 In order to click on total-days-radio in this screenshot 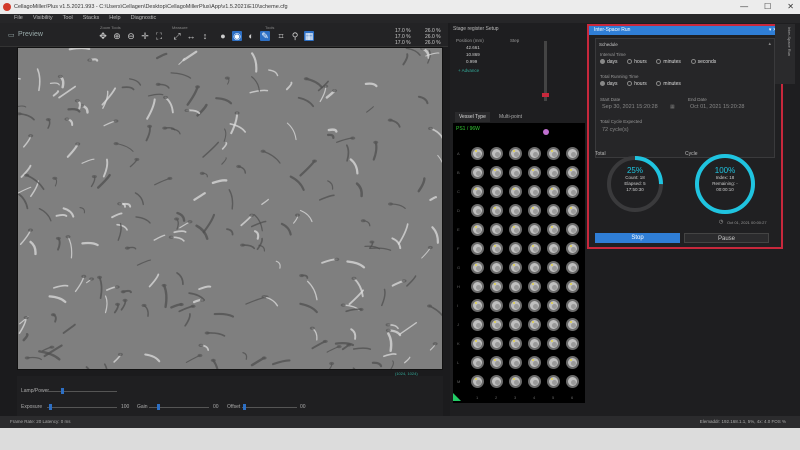, I will do `click(602, 83)`.